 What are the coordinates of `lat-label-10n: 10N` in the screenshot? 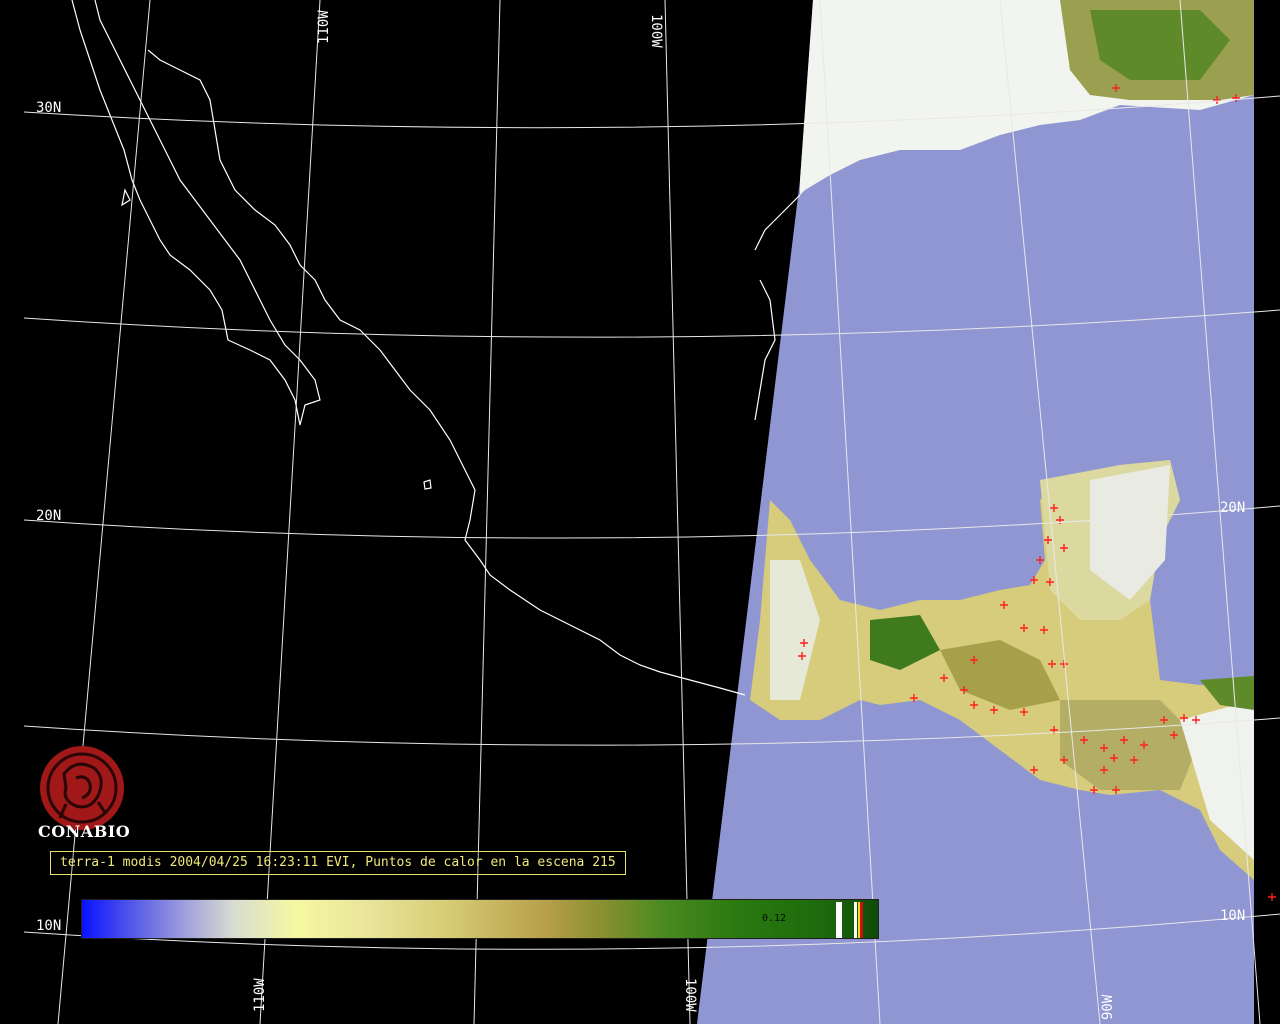 It's located at (48, 926).